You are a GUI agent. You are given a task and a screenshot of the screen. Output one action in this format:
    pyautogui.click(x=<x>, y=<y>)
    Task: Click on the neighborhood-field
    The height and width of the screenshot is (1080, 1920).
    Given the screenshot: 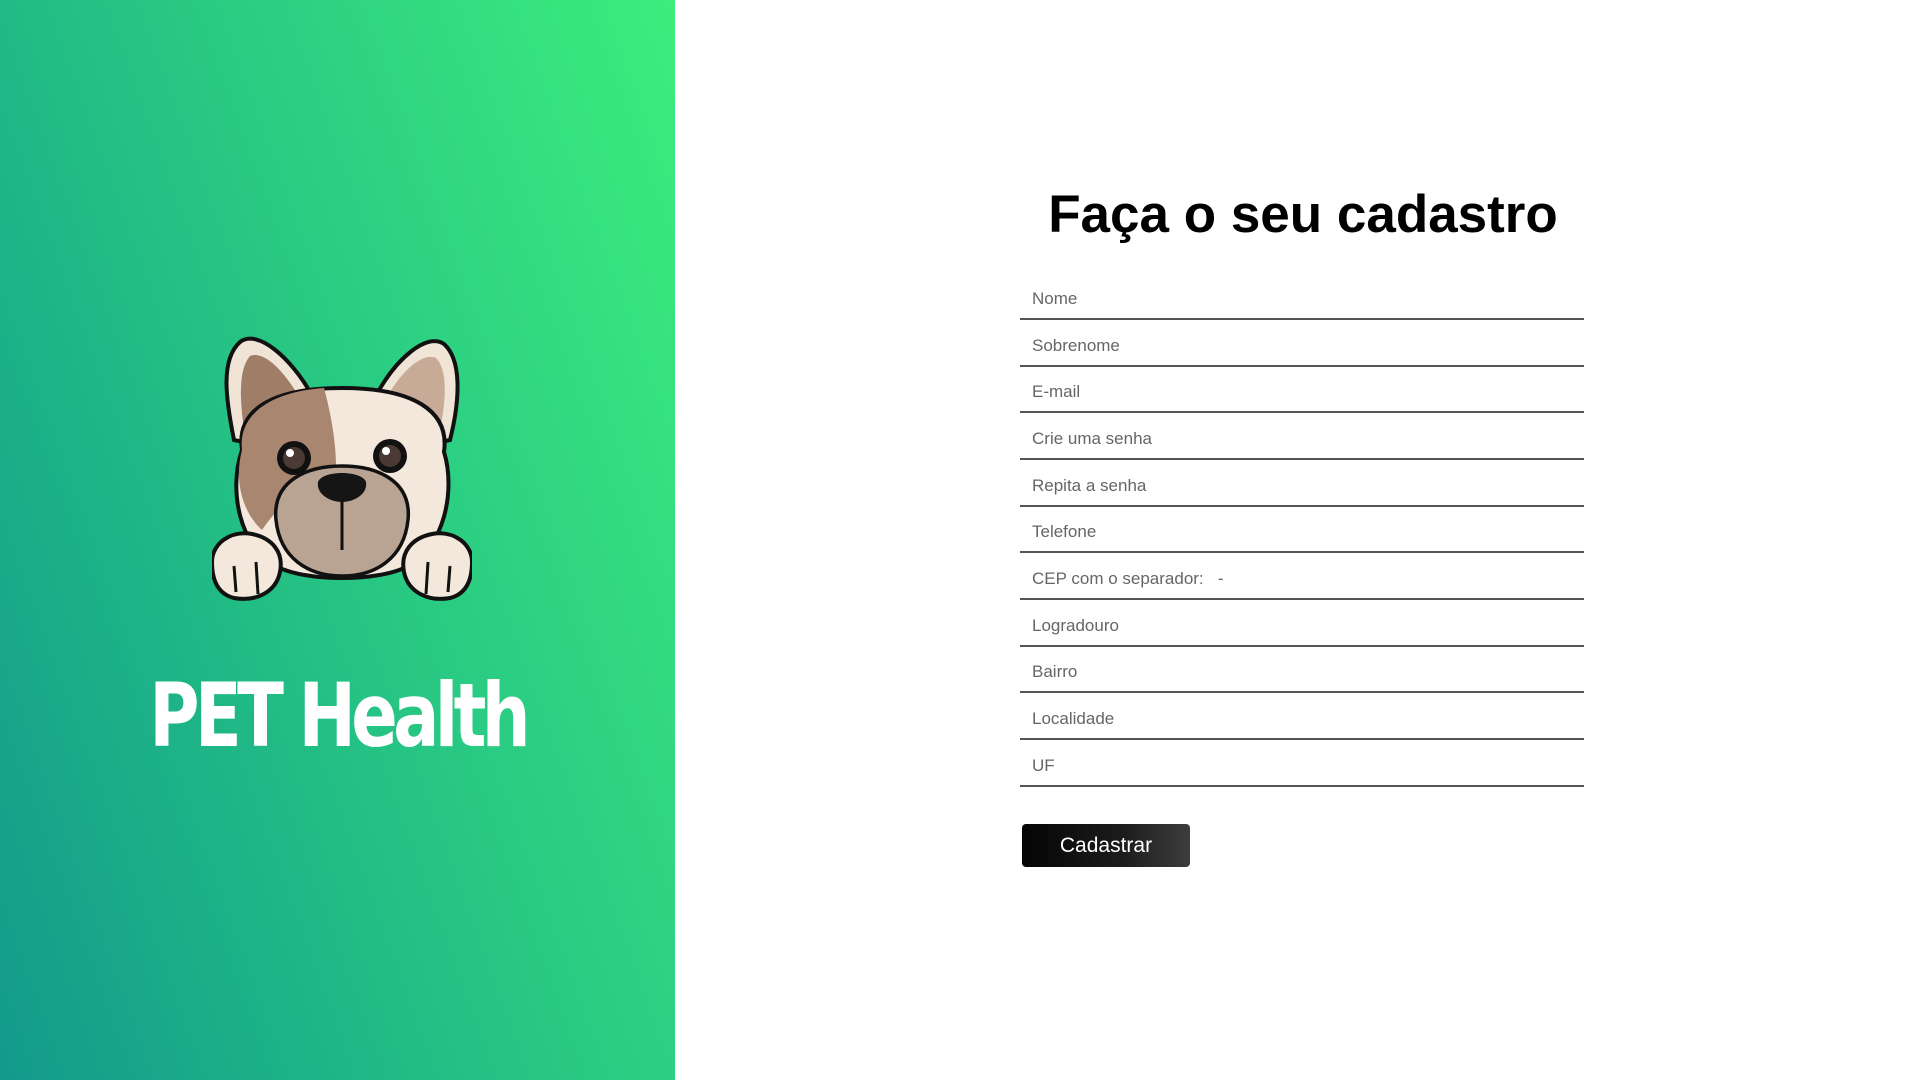 What is the action you would take?
    pyautogui.click(x=1302, y=673)
    